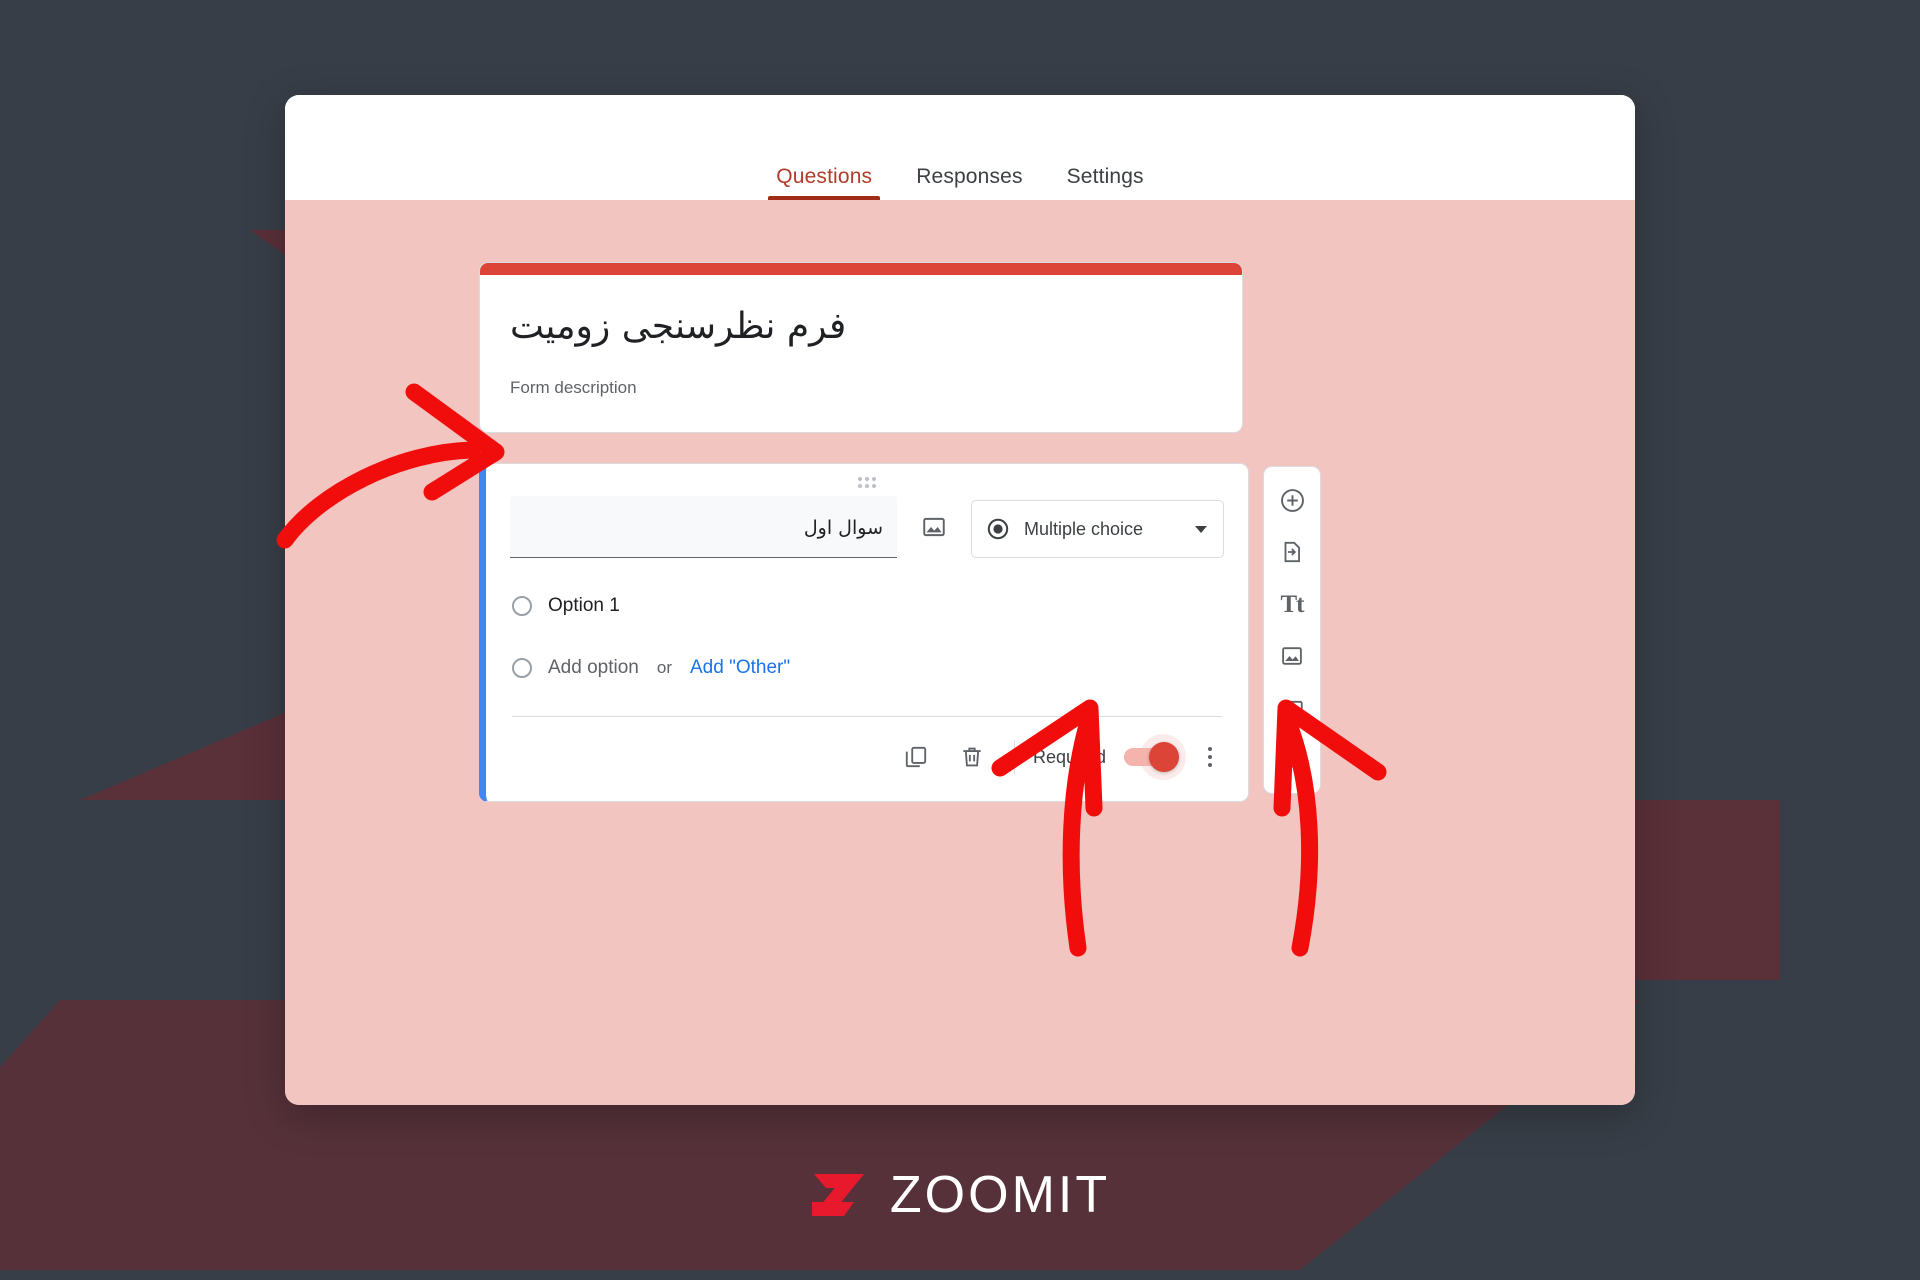 This screenshot has height=1280, width=1920. I want to click on forms-header: Questions Responses Settings, so click(960, 147).